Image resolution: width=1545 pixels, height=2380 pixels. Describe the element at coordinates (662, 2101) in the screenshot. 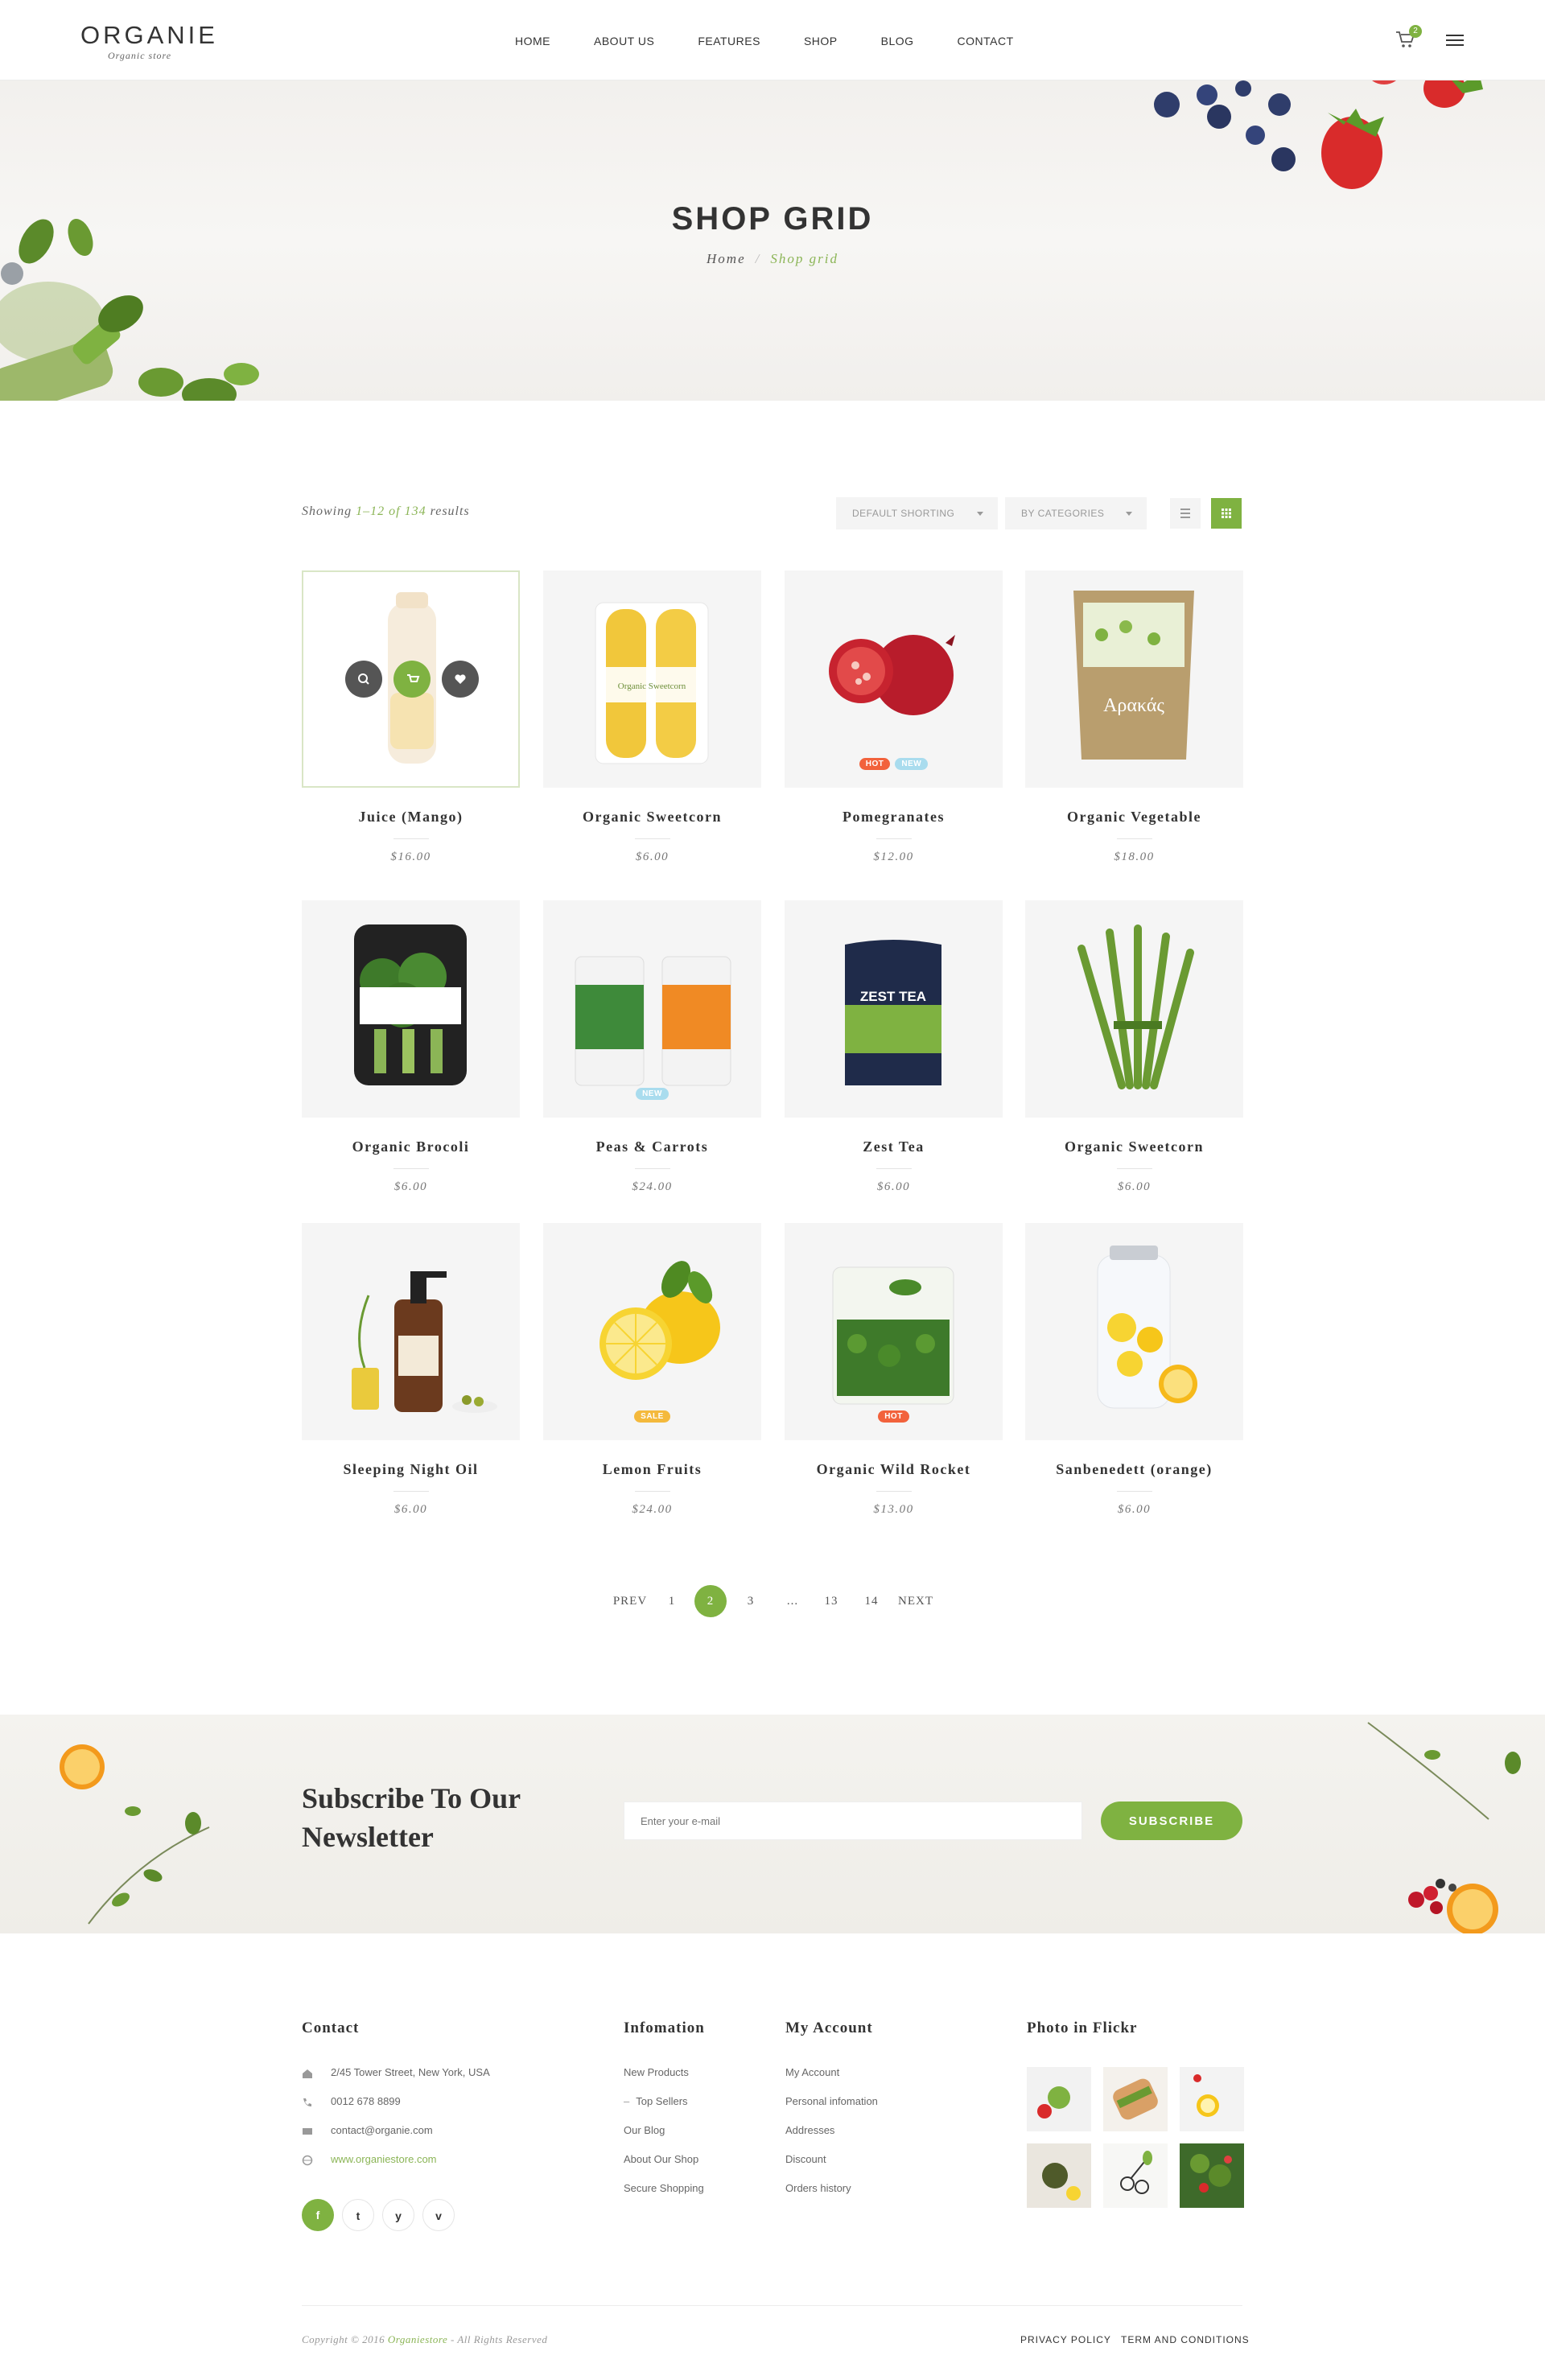

I see `footer-link-label: Top Sellers` at that location.